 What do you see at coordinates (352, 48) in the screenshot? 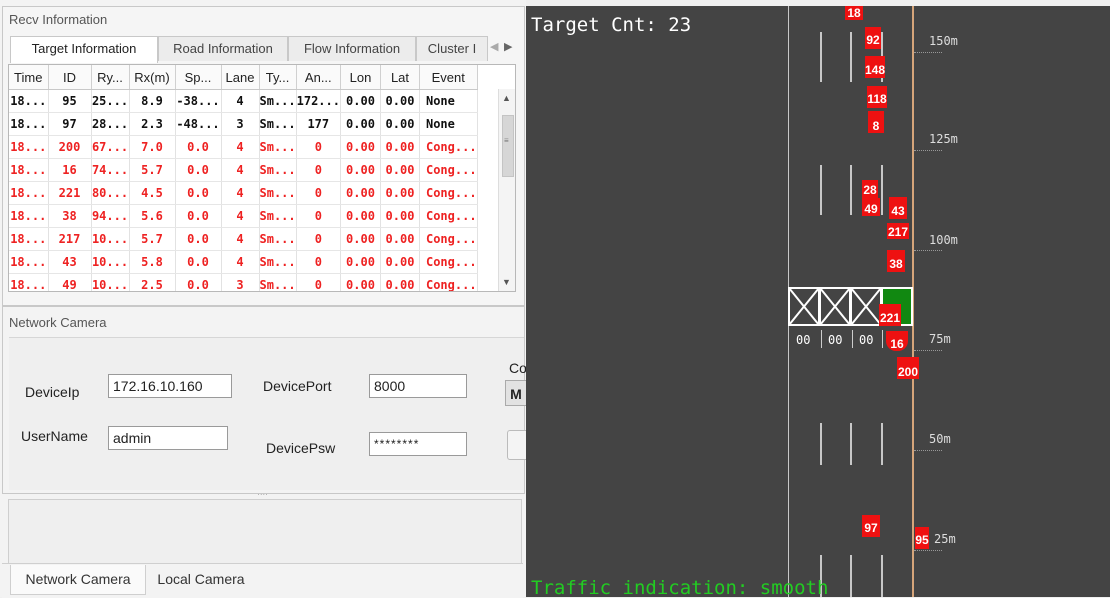
I see `tab-flow-information: Flow Information` at bounding box center [352, 48].